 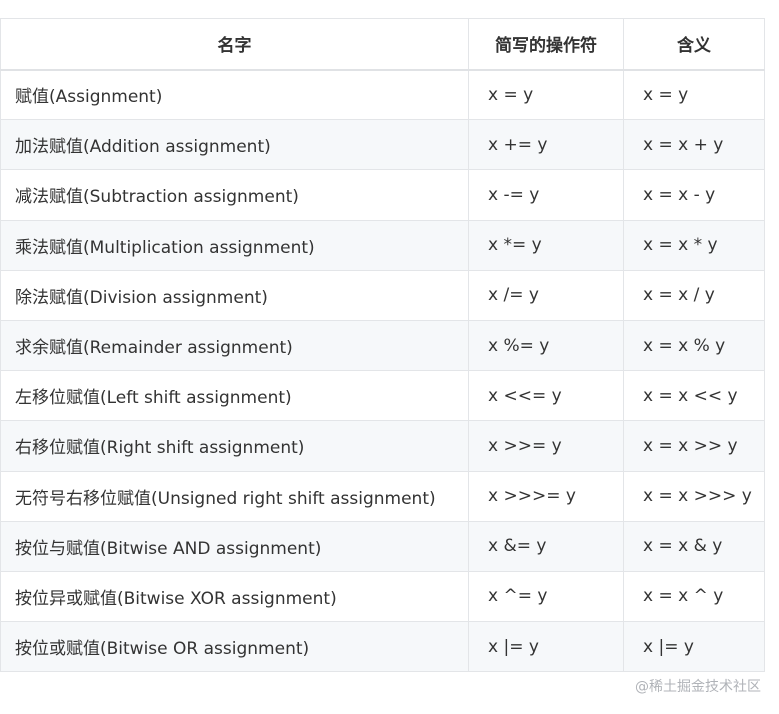 I want to click on cell-meaning: x = x + y, so click(x=694, y=145).